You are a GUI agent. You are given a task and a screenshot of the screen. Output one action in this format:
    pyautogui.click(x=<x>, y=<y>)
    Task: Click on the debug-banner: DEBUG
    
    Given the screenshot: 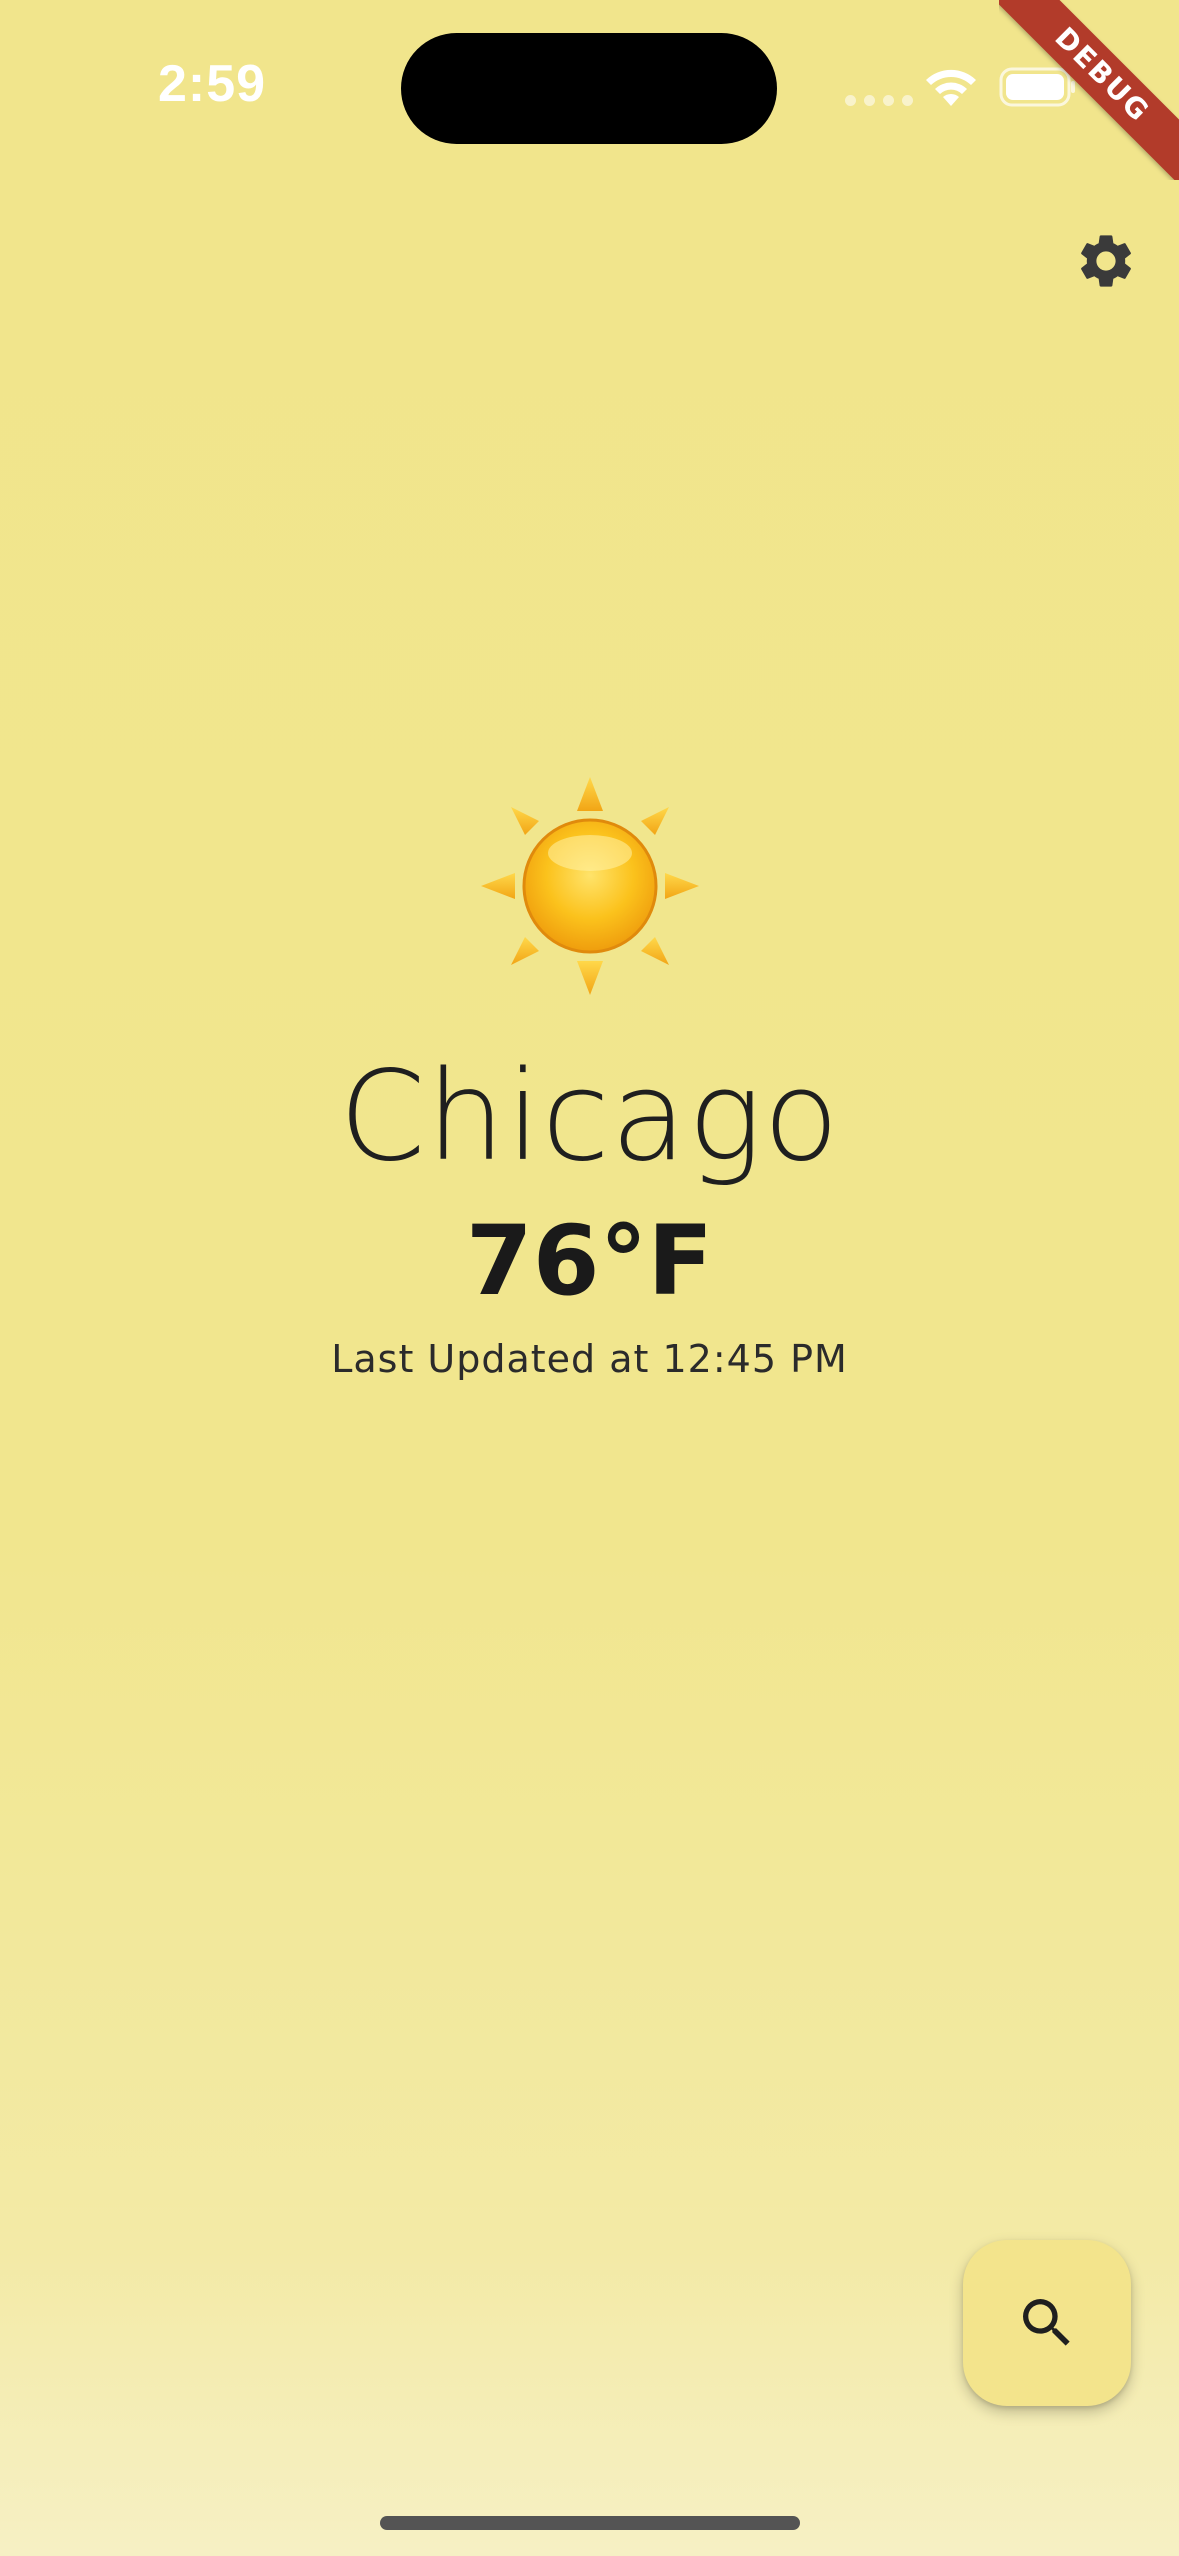 What is the action you would take?
    pyautogui.click(x=1089, y=90)
    